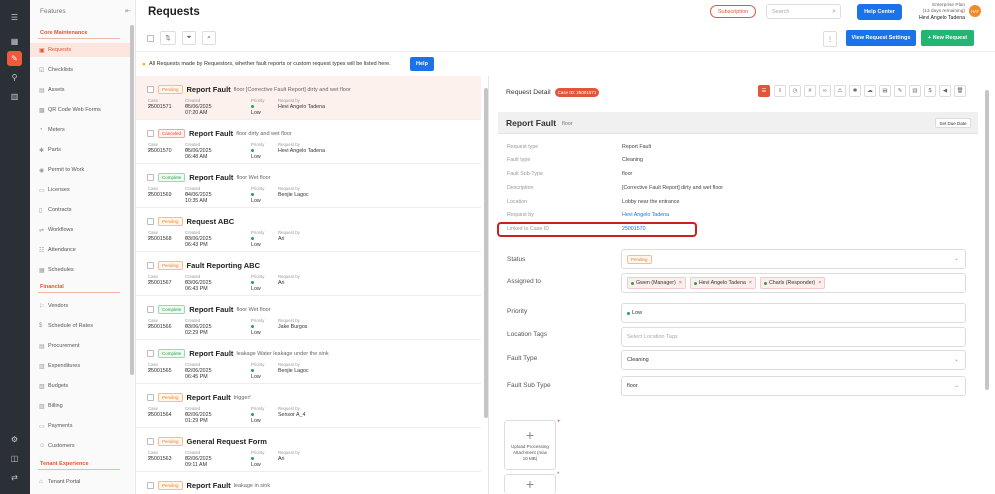 The image size is (995, 494). I want to click on case-id: 25001563, so click(160, 459).